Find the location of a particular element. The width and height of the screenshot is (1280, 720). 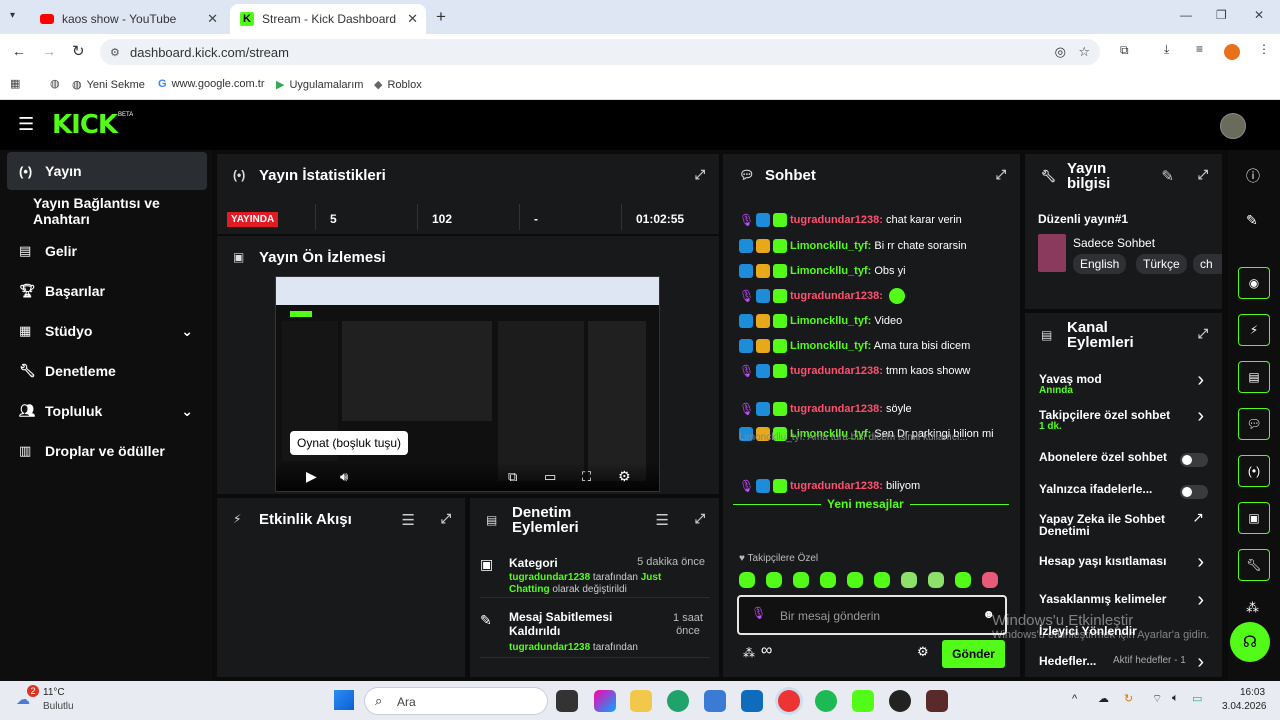

video-player: Oynat (boşluk tuşu) ▶ 🔊︎ ⧉ ▭ ⛶ ⚙ is located at coordinates (467, 384).